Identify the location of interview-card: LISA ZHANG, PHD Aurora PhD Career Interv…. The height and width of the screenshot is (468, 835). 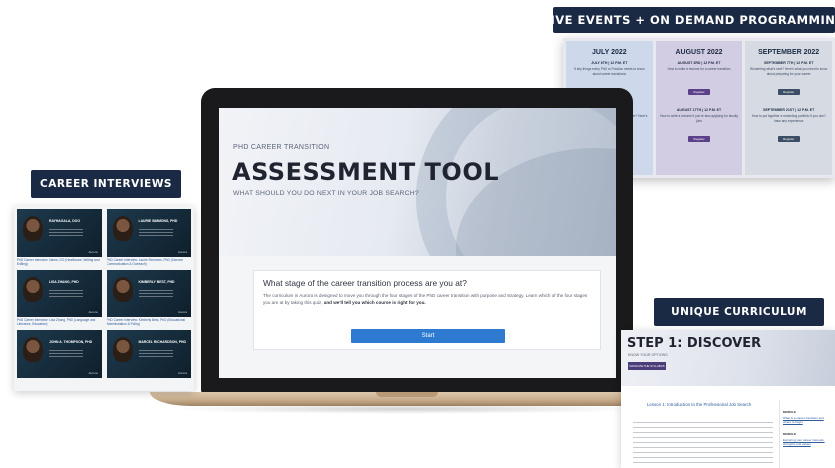
(59, 298).